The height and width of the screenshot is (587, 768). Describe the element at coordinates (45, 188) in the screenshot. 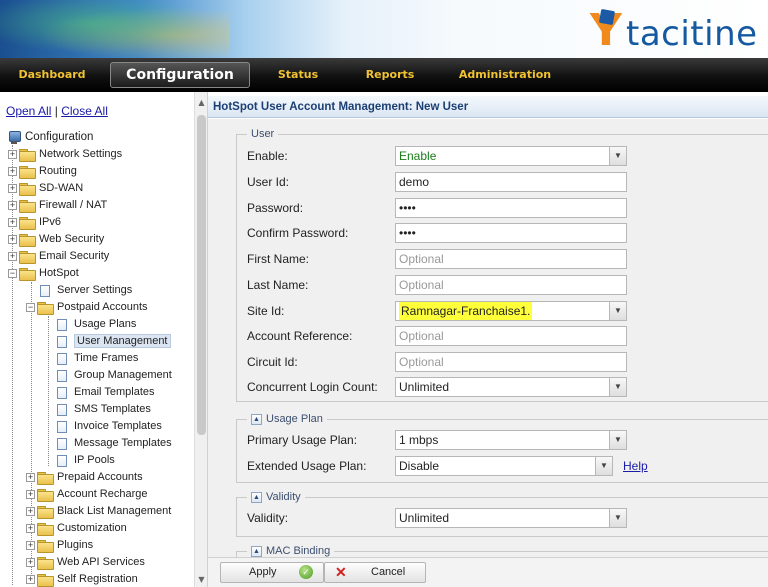

I see `tree-item-sd-wan: + SD-WAN` at that location.